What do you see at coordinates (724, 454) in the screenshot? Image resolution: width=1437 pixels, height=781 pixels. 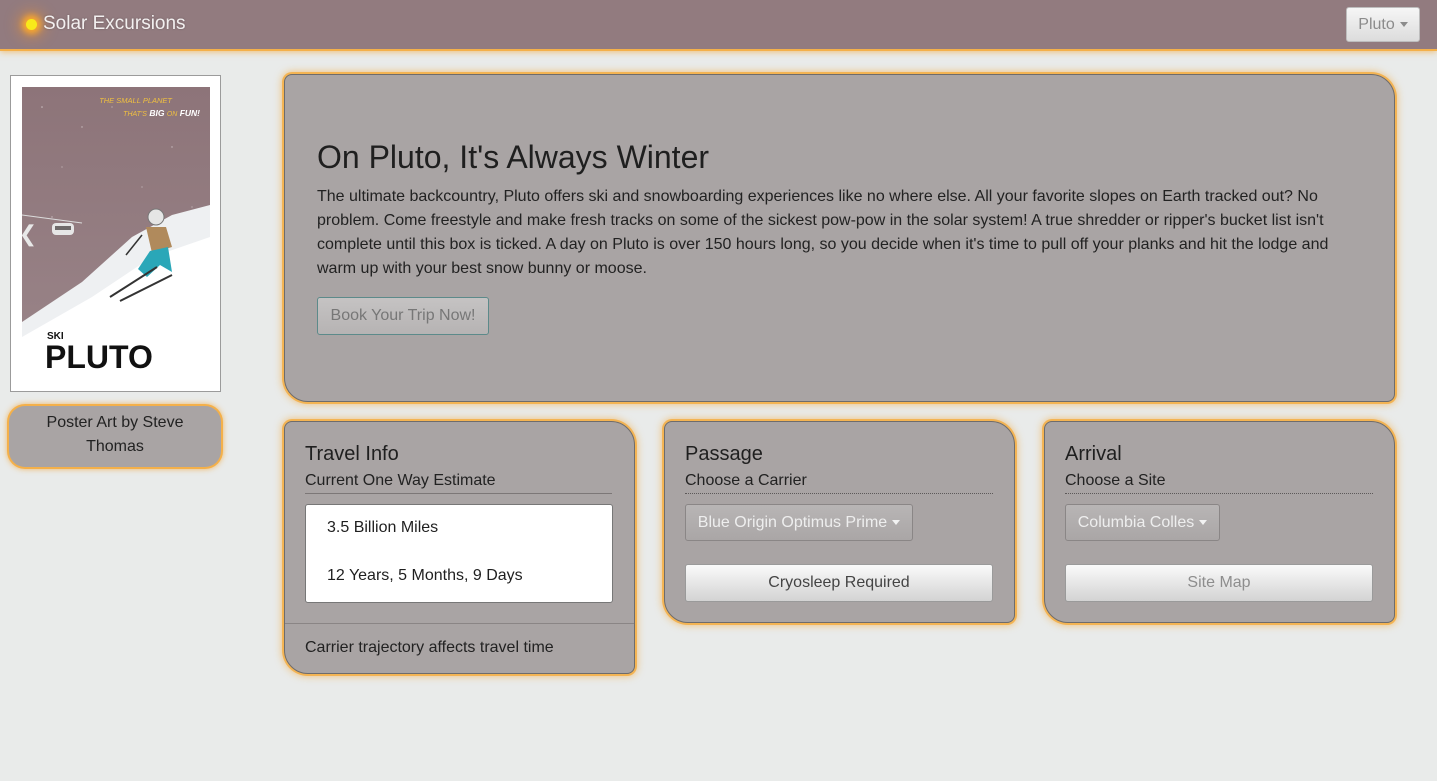 I see `passage-title: Passage` at bounding box center [724, 454].